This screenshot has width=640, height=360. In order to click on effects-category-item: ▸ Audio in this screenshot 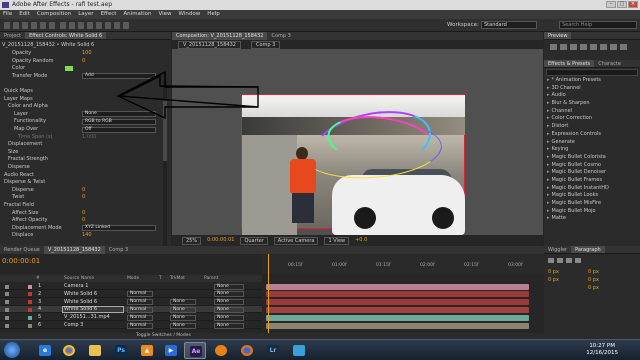, I will do `click(592, 96)`.